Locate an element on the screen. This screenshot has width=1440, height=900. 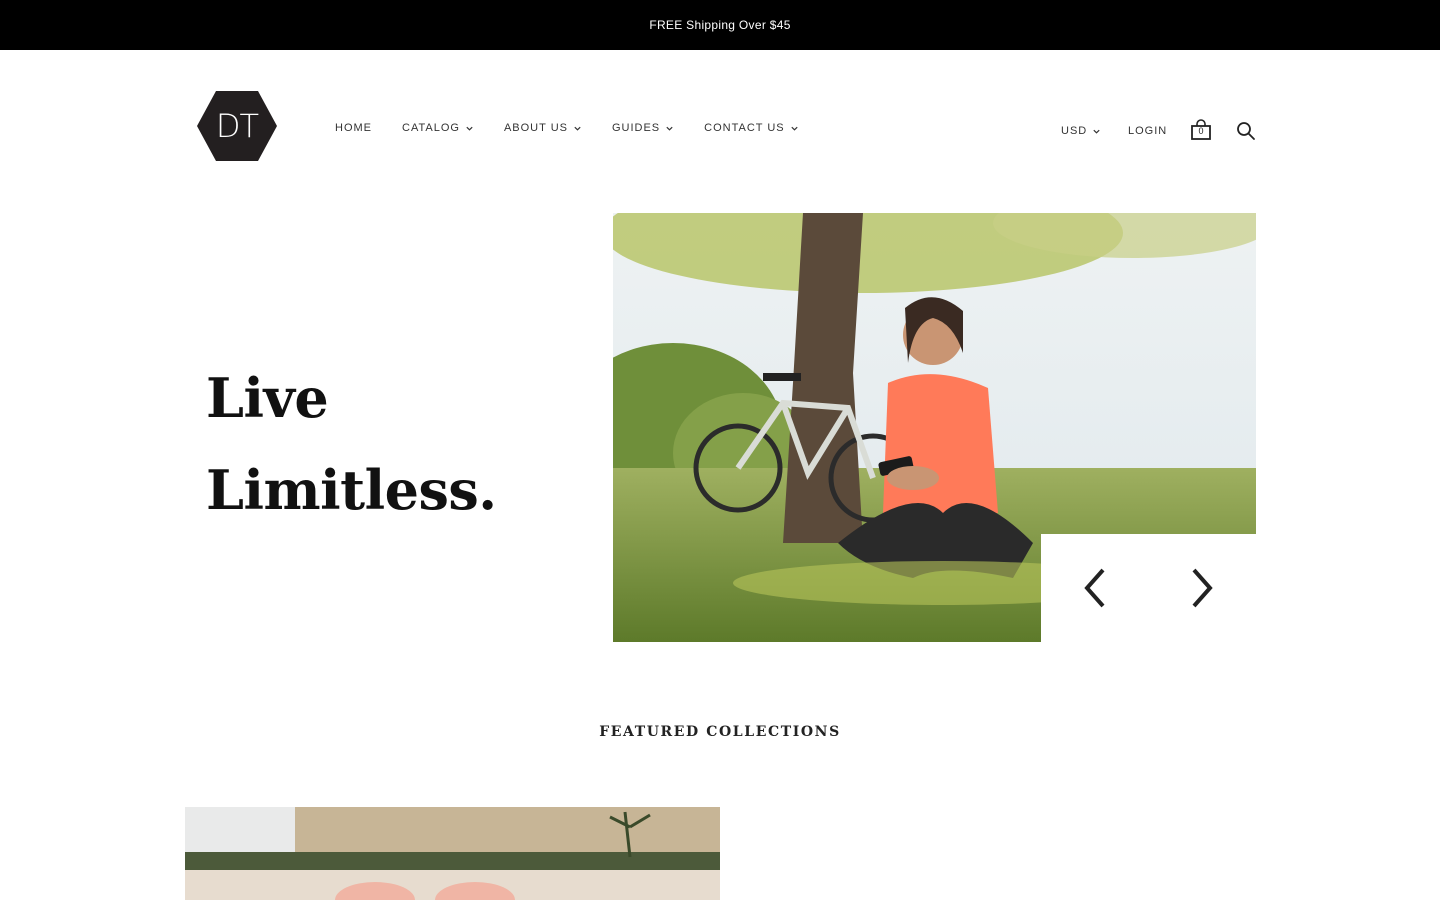
chevron-left-icon is located at coordinates (1094, 588).